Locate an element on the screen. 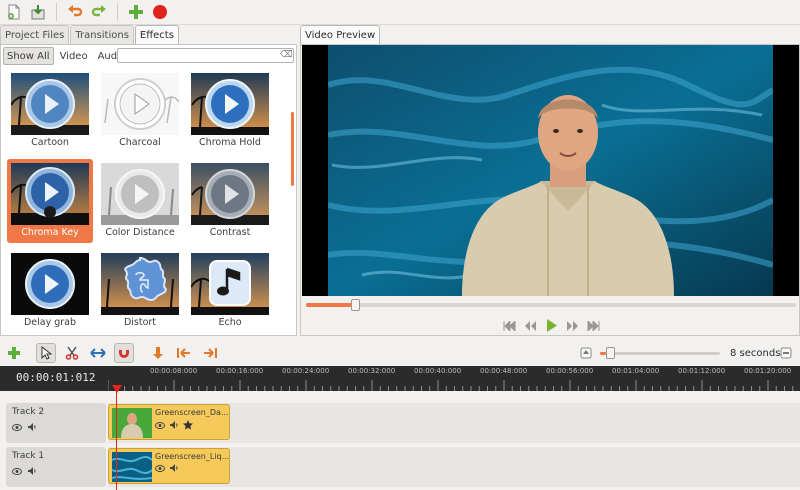  zoom-in-button is located at coordinates (786, 353).